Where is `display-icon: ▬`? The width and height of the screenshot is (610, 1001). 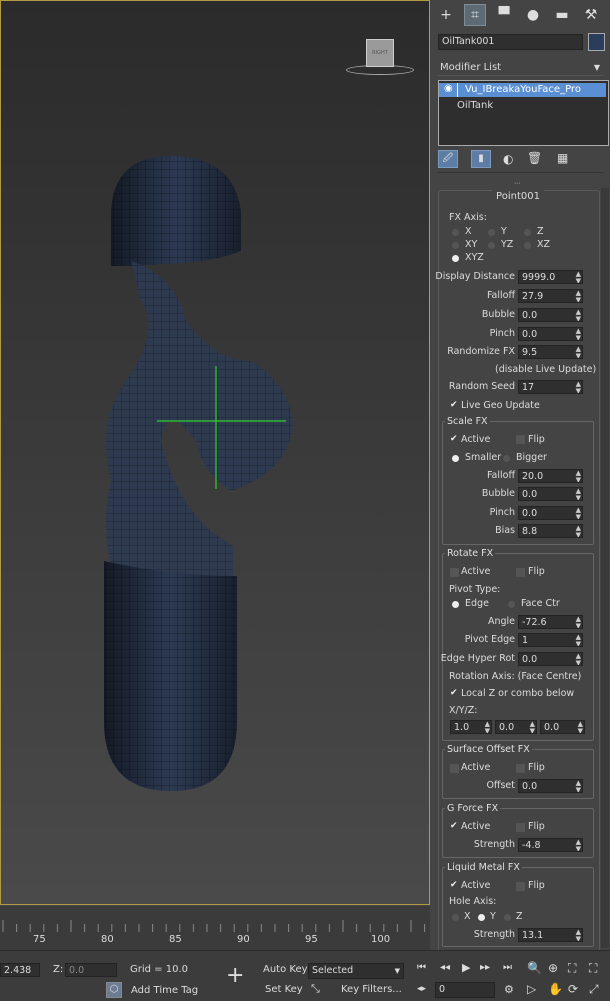 display-icon: ▬ is located at coordinates (562, 15).